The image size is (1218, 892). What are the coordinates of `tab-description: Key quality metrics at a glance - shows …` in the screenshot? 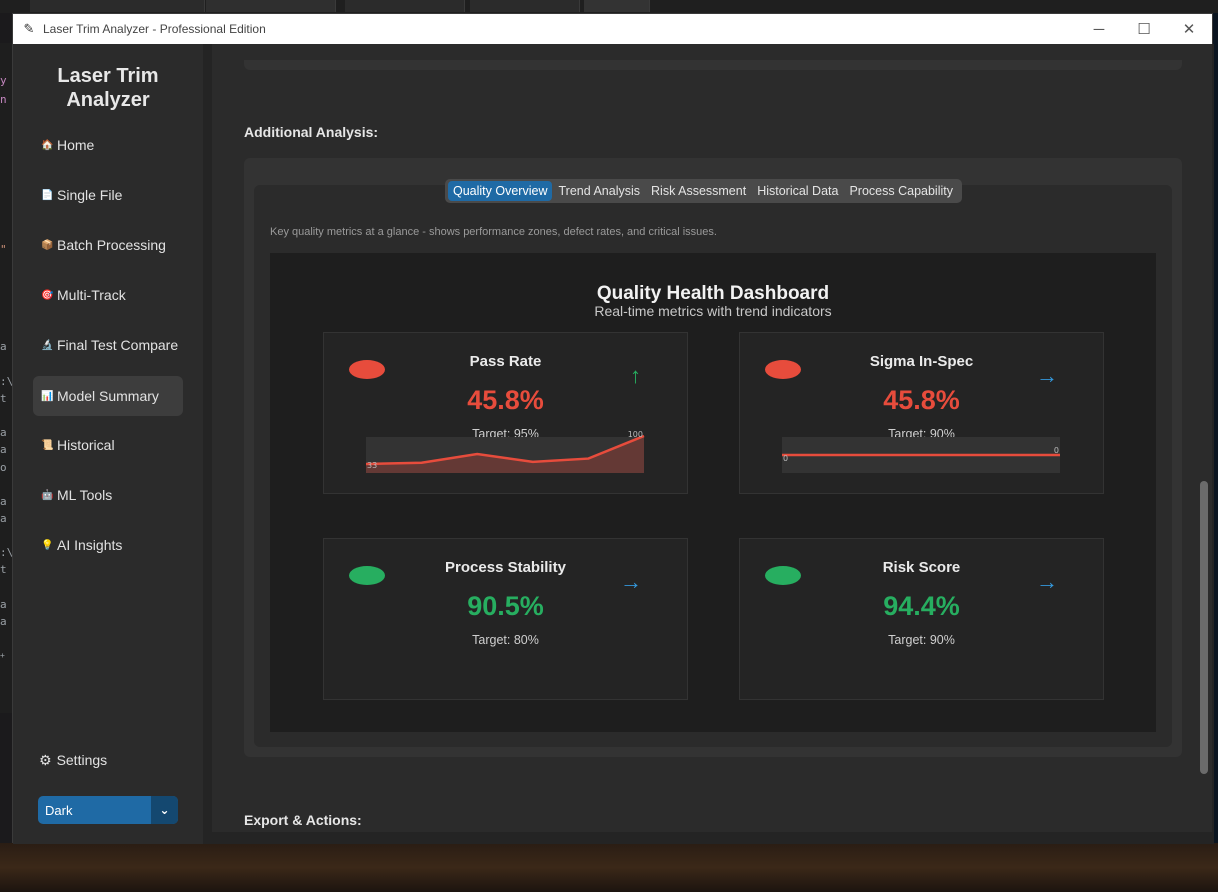 It's located at (493, 232).